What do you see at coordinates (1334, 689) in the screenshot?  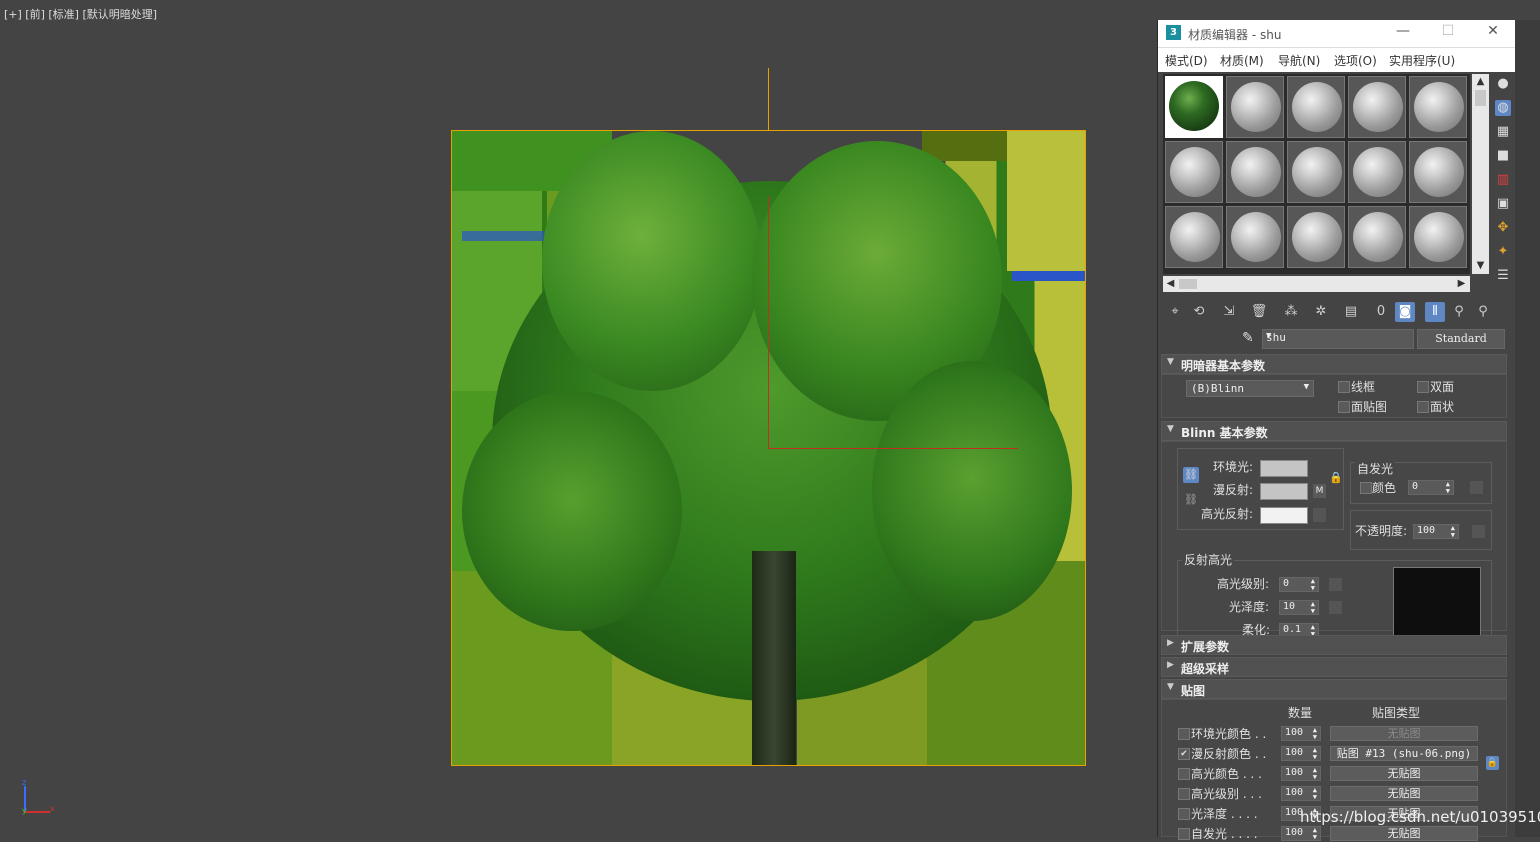 I see `rollout-maps-header: ▼ 贴图` at bounding box center [1334, 689].